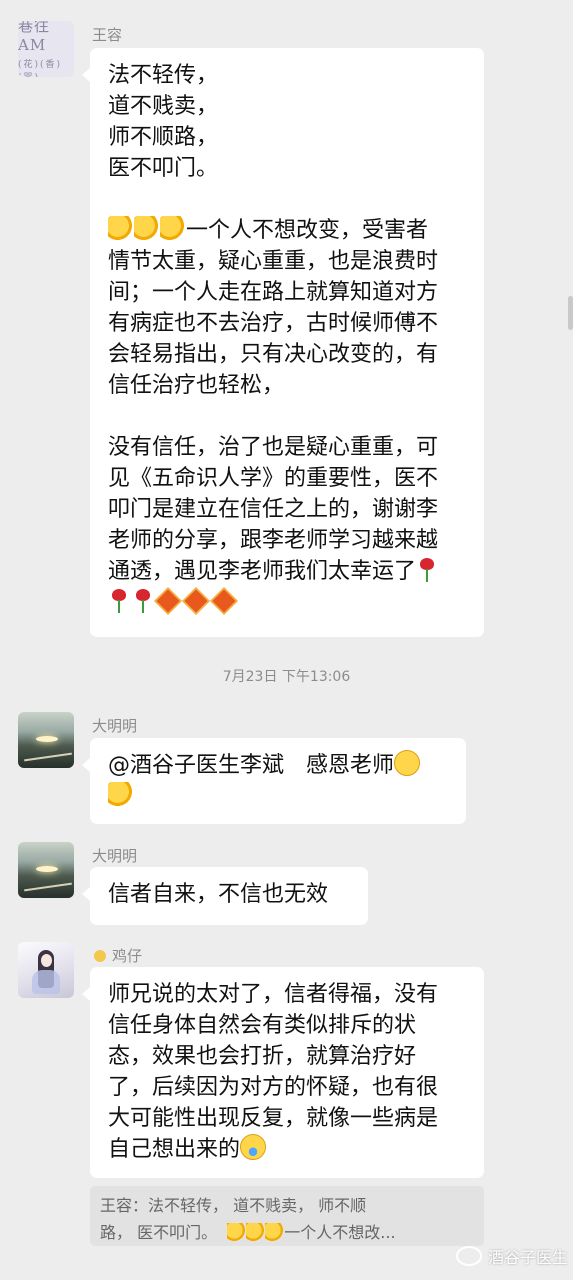 Image resolution: width=573 pixels, height=1280 pixels. Describe the element at coordinates (196, 385) in the screenshot. I see `message-line: 信任治疗也轻松，` at that location.